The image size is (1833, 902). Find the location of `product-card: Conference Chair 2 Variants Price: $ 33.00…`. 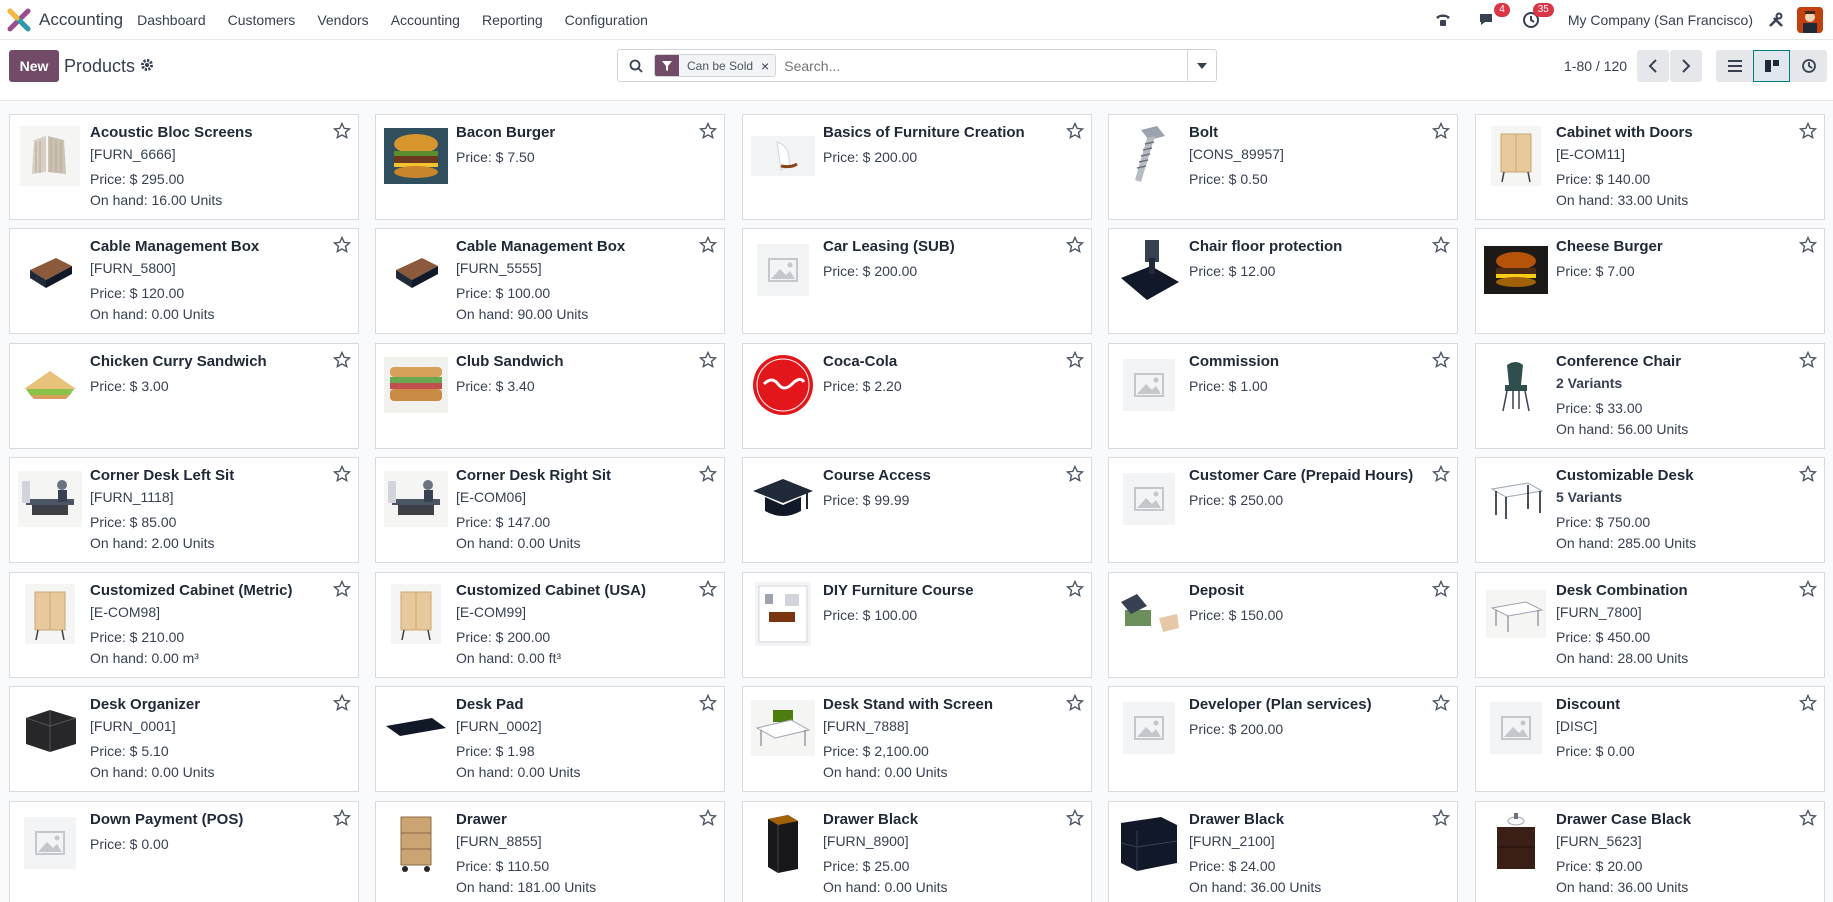

product-card: Conference Chair 2 Variants Price: $ 33.00… is located at coordinates (1650, 396).